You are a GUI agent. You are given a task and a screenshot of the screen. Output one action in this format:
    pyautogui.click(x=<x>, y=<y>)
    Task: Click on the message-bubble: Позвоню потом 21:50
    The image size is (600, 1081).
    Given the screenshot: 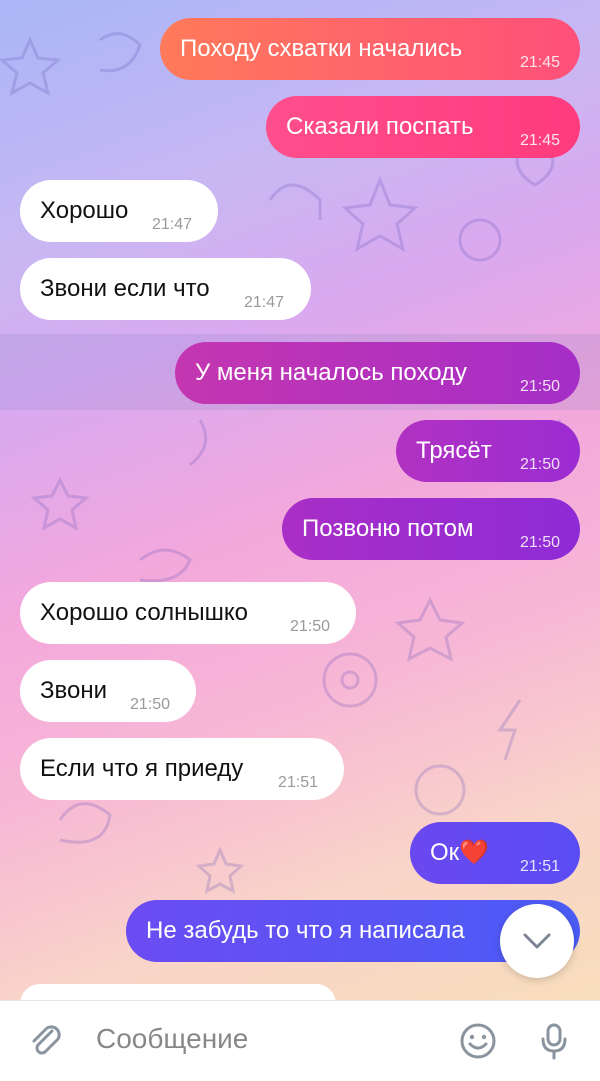 What is the action you would take?
    pyautogui.click(x=431, y=529)
    